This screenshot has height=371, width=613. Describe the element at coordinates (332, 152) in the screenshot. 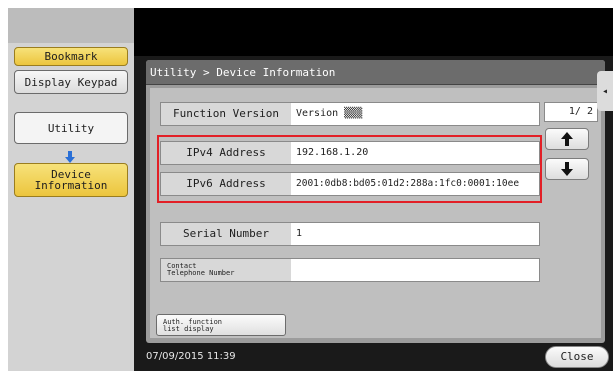

I see `row-value: 192.168.1.20` at that location.